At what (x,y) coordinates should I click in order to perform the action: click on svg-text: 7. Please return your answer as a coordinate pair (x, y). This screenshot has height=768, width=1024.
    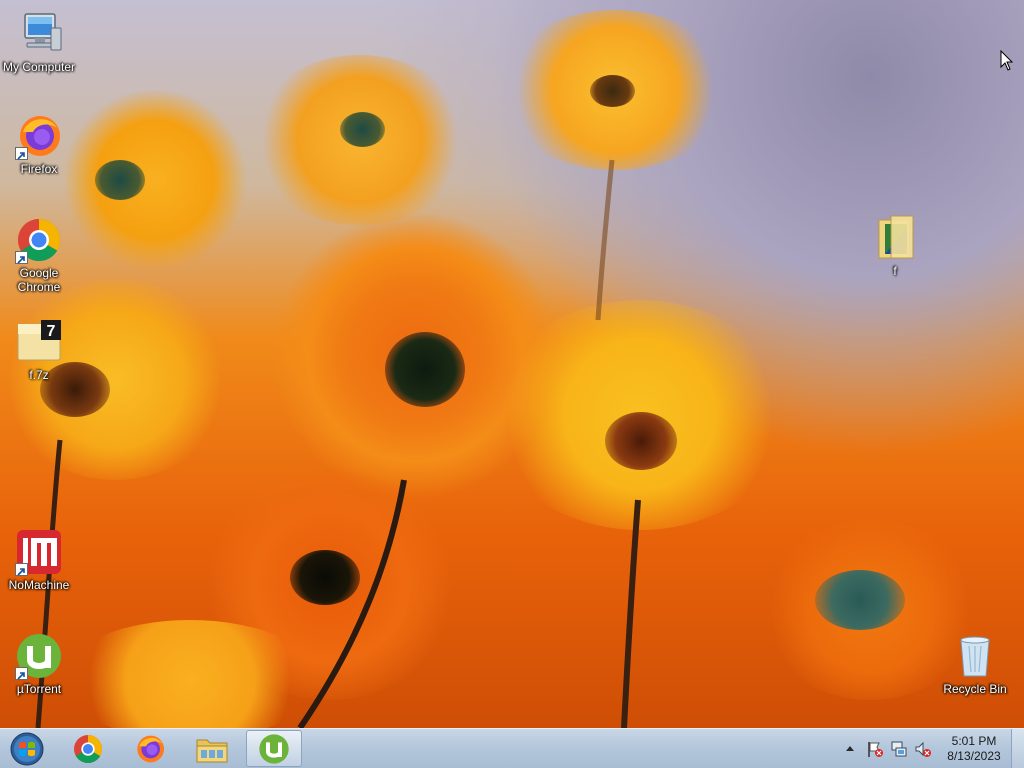
    Looking at the image, I should click on (51, 331).